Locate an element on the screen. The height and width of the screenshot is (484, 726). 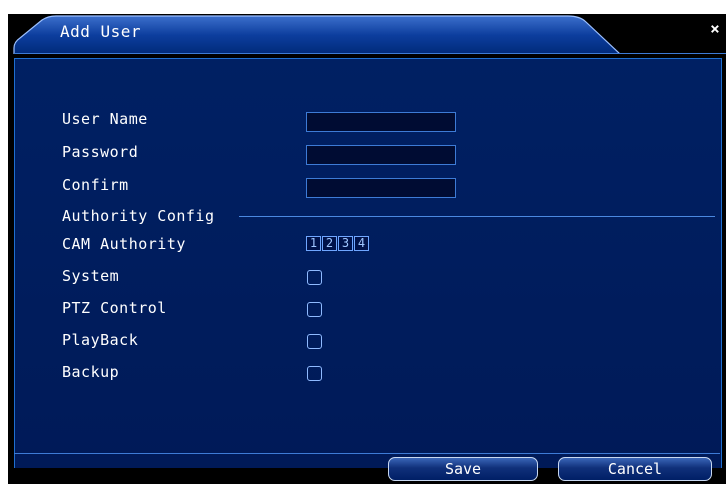
system-checkbox is located at coordinates (314, 277).